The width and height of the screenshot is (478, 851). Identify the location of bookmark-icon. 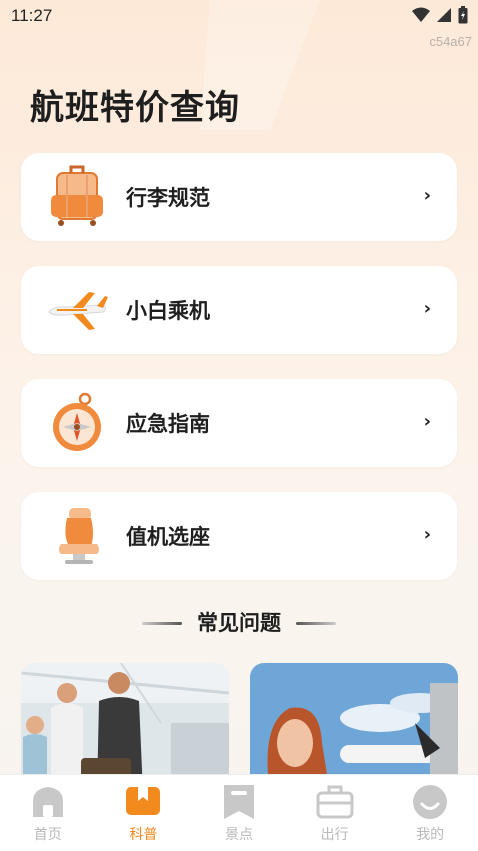
(238, 802).